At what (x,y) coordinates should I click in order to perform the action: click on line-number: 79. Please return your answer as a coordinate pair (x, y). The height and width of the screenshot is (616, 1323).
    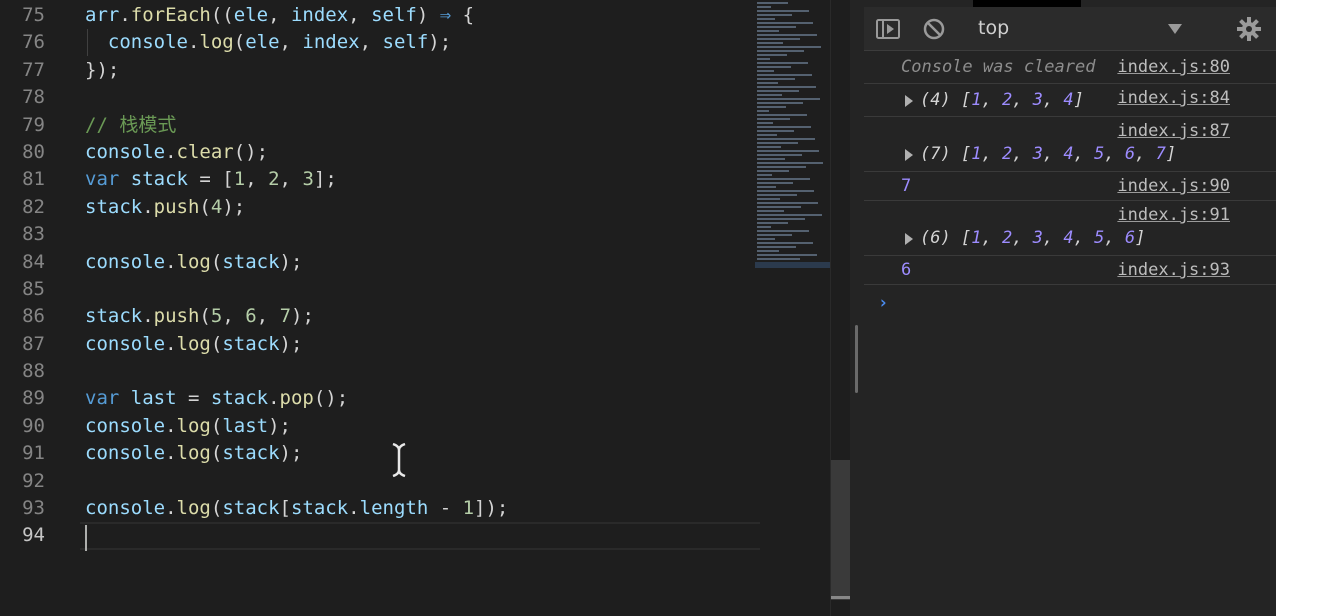
    Looking at the image, I should click on (33, 124).